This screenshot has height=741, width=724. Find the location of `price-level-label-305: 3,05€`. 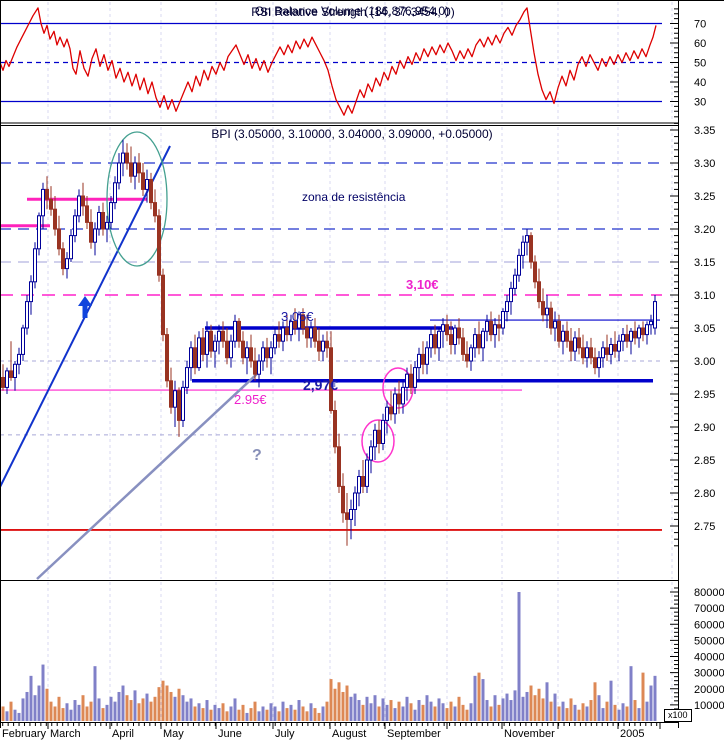

price-level-label-305: 3,05€ is located at coordinates (297, 316).